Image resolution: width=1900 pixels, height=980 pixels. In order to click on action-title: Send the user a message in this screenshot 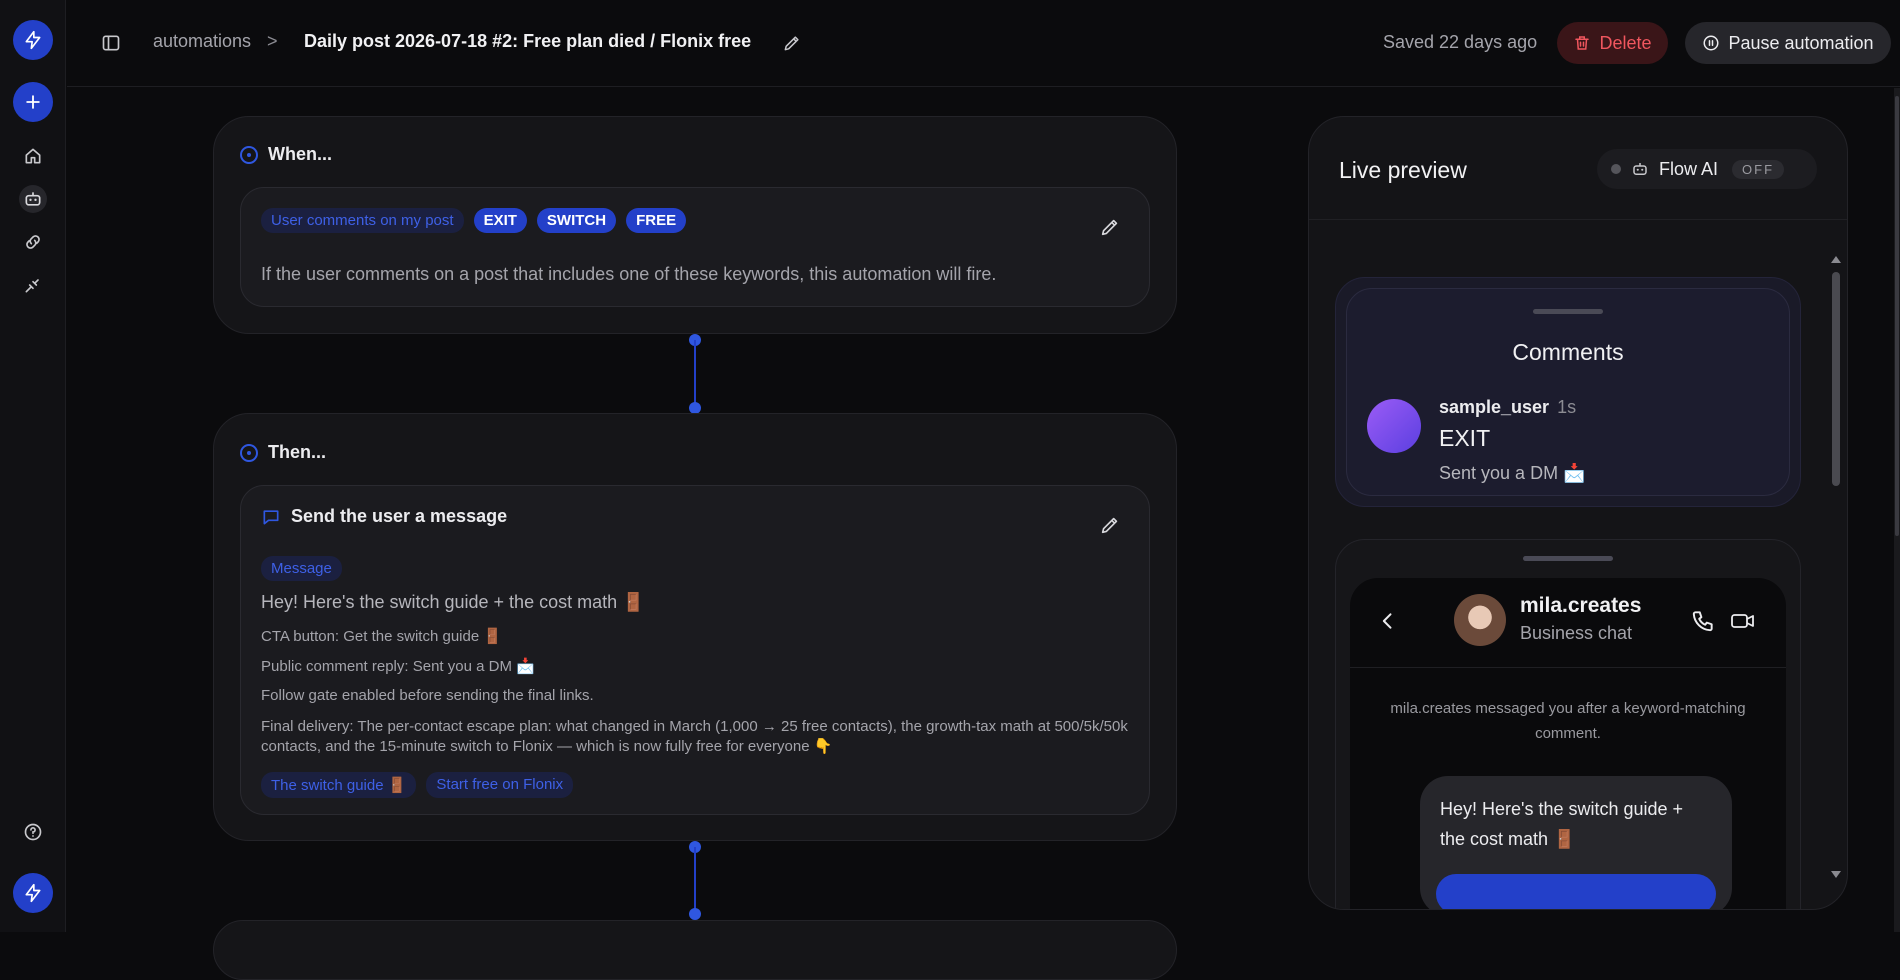, I will do `click(399, 516)`.